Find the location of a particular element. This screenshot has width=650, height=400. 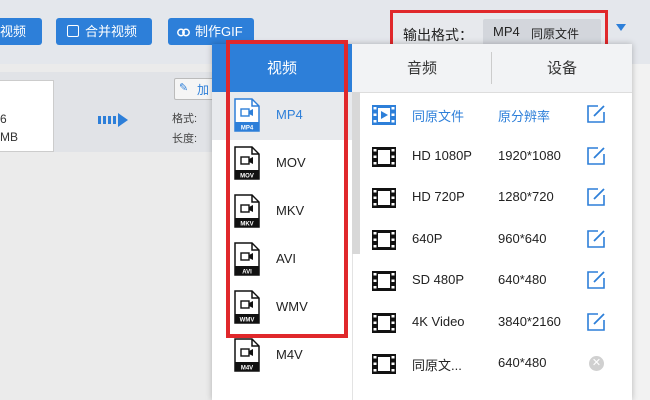

make-gif-button: 制作GIF is located at coordinates (211, 31).